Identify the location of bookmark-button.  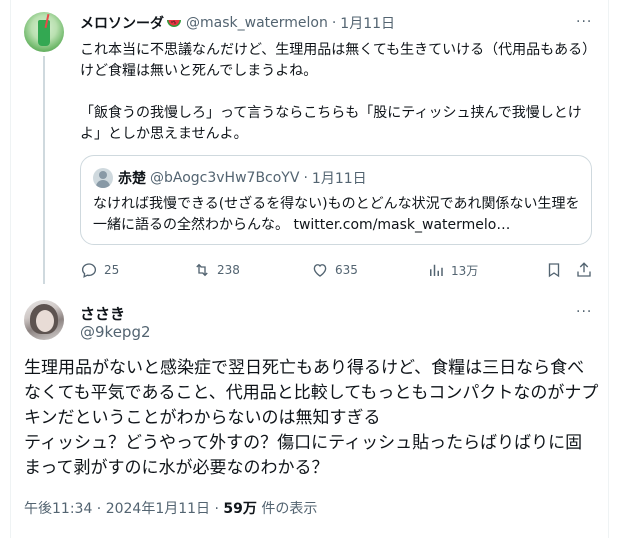
(557, 270).